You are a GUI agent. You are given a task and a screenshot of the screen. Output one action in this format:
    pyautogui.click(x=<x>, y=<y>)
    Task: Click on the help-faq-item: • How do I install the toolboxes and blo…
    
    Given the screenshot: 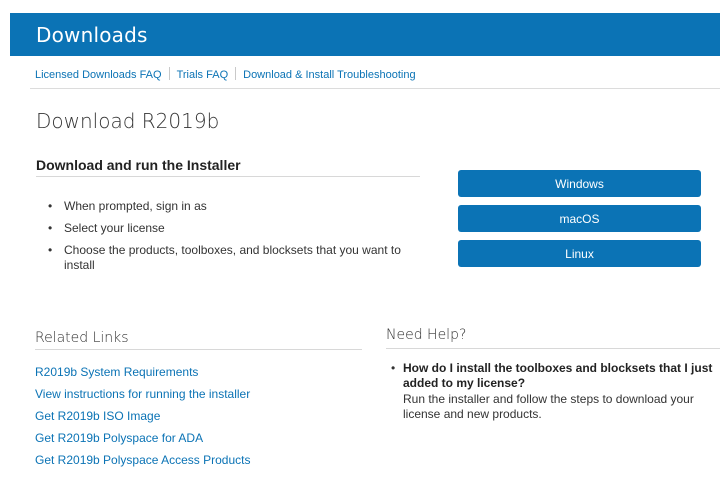 What is the action you would take?
    pyautogui.click(x=551, y=391)
    